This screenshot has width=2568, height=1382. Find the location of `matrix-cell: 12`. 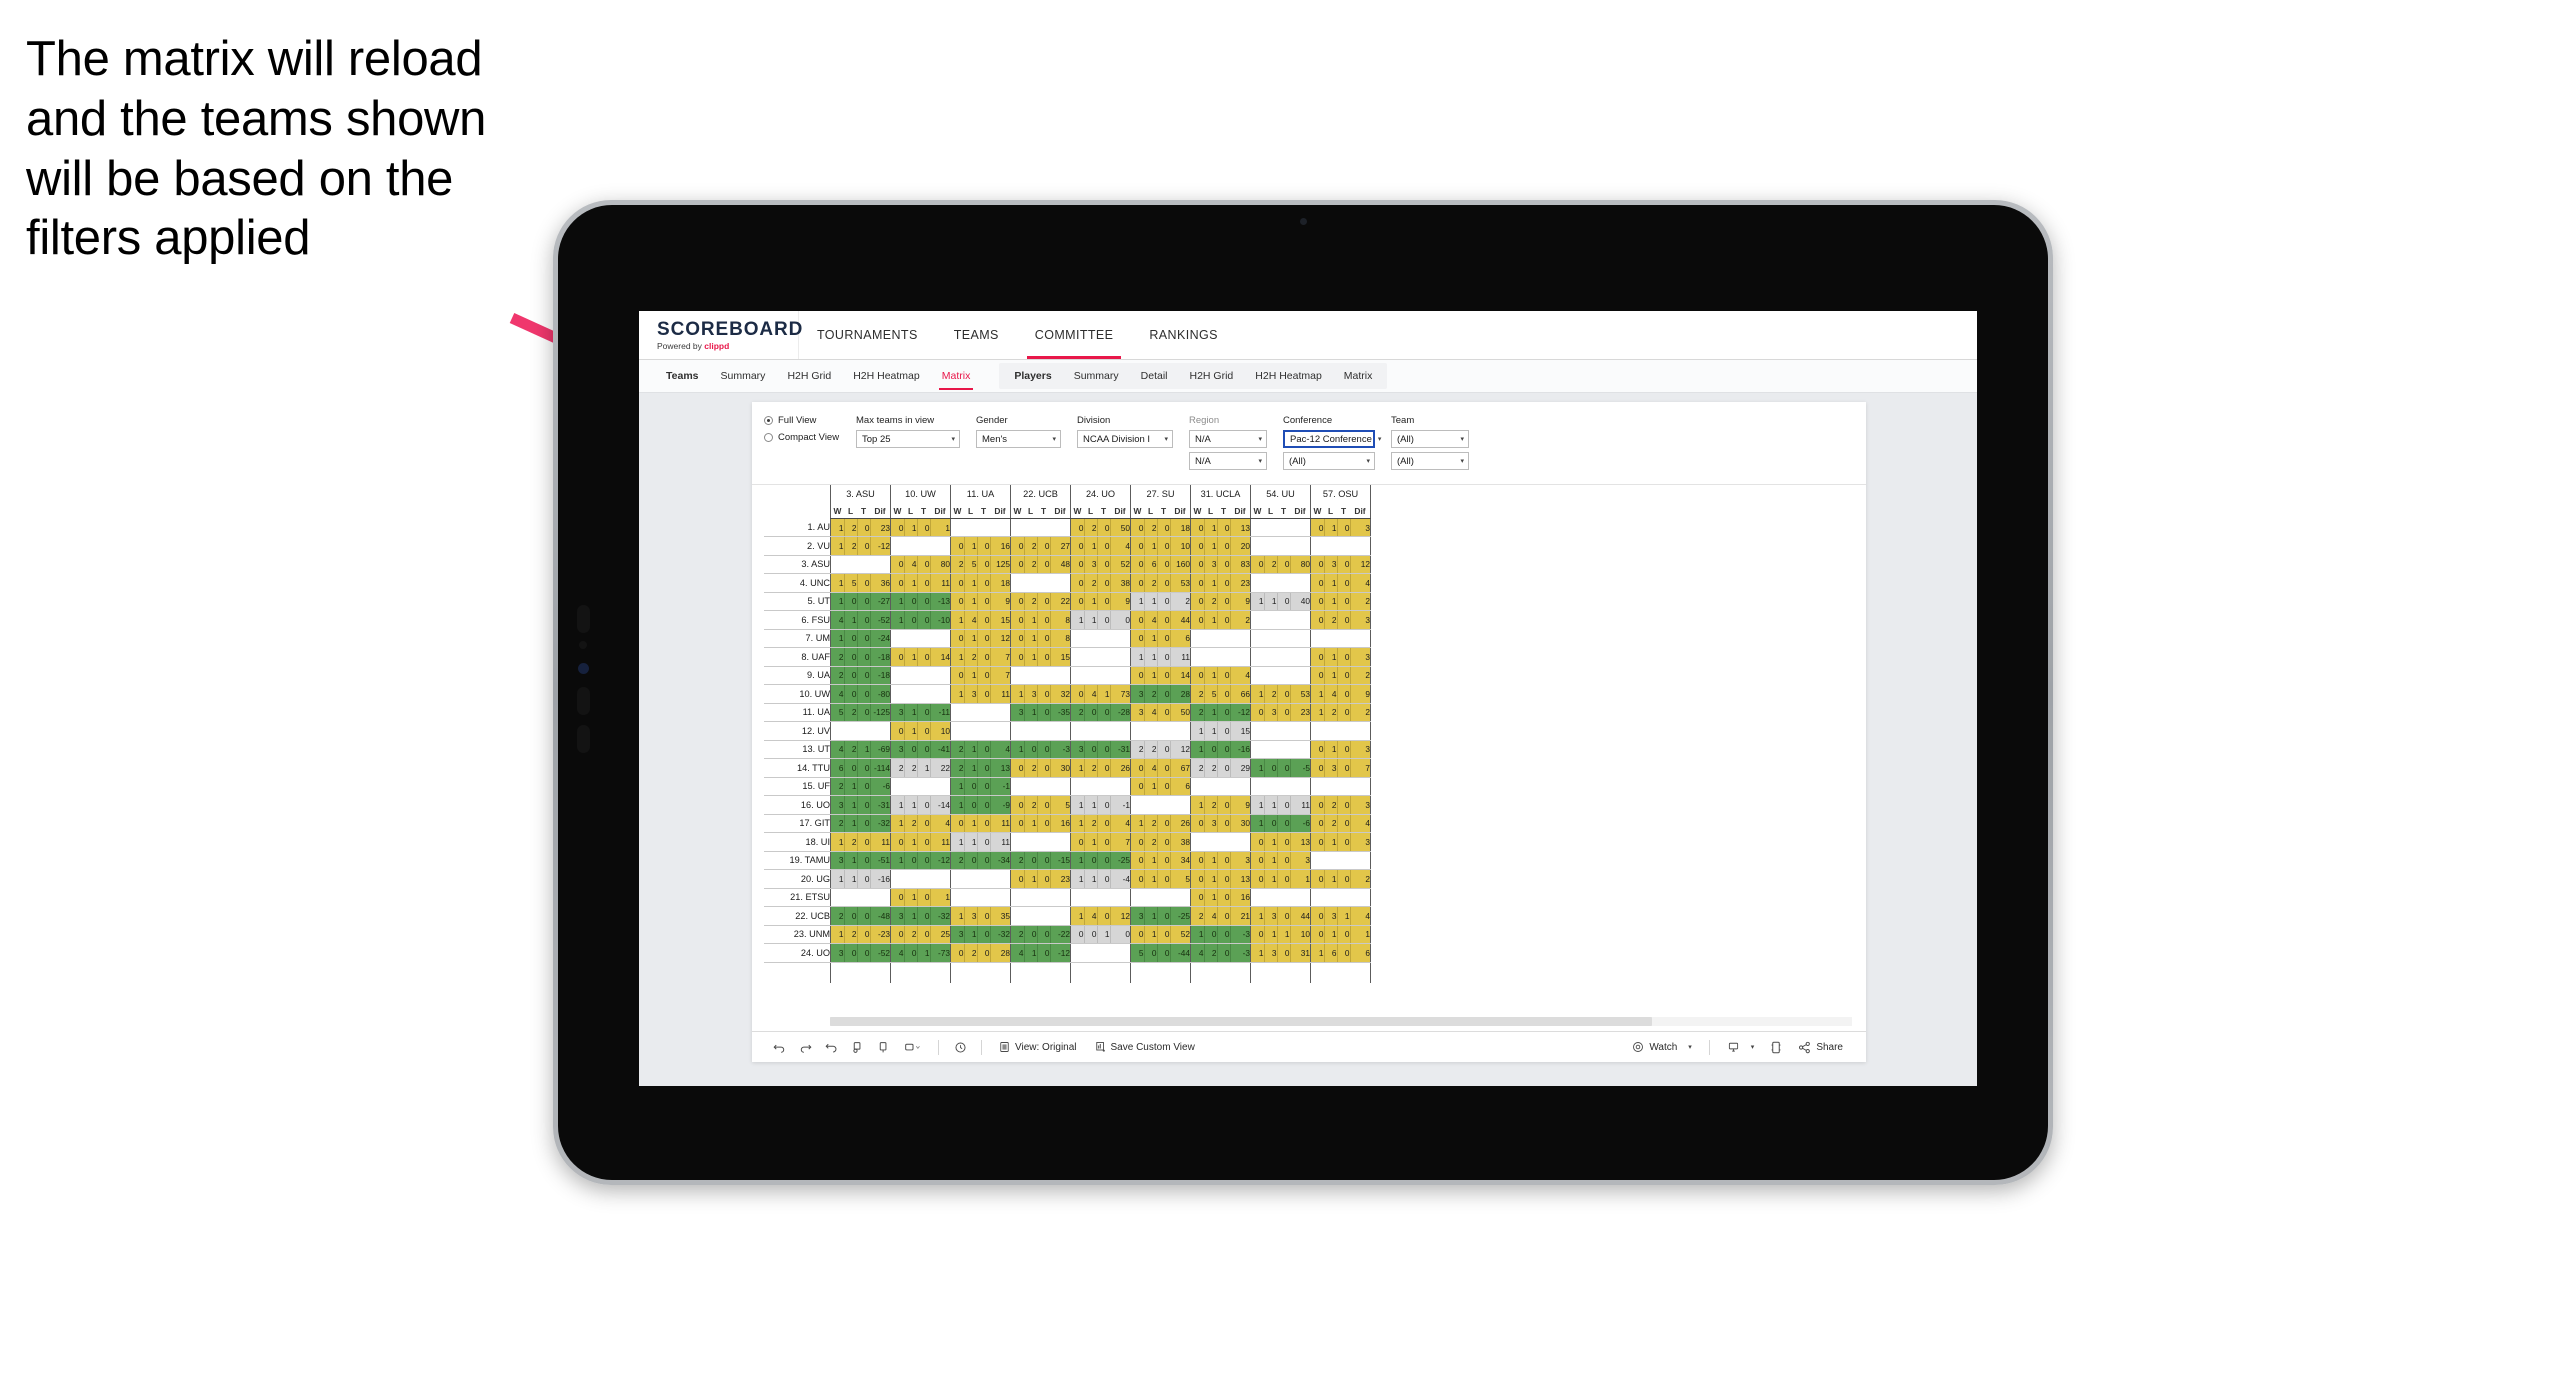

matrix-cell: 12 is located at coordinates (1000, 638).